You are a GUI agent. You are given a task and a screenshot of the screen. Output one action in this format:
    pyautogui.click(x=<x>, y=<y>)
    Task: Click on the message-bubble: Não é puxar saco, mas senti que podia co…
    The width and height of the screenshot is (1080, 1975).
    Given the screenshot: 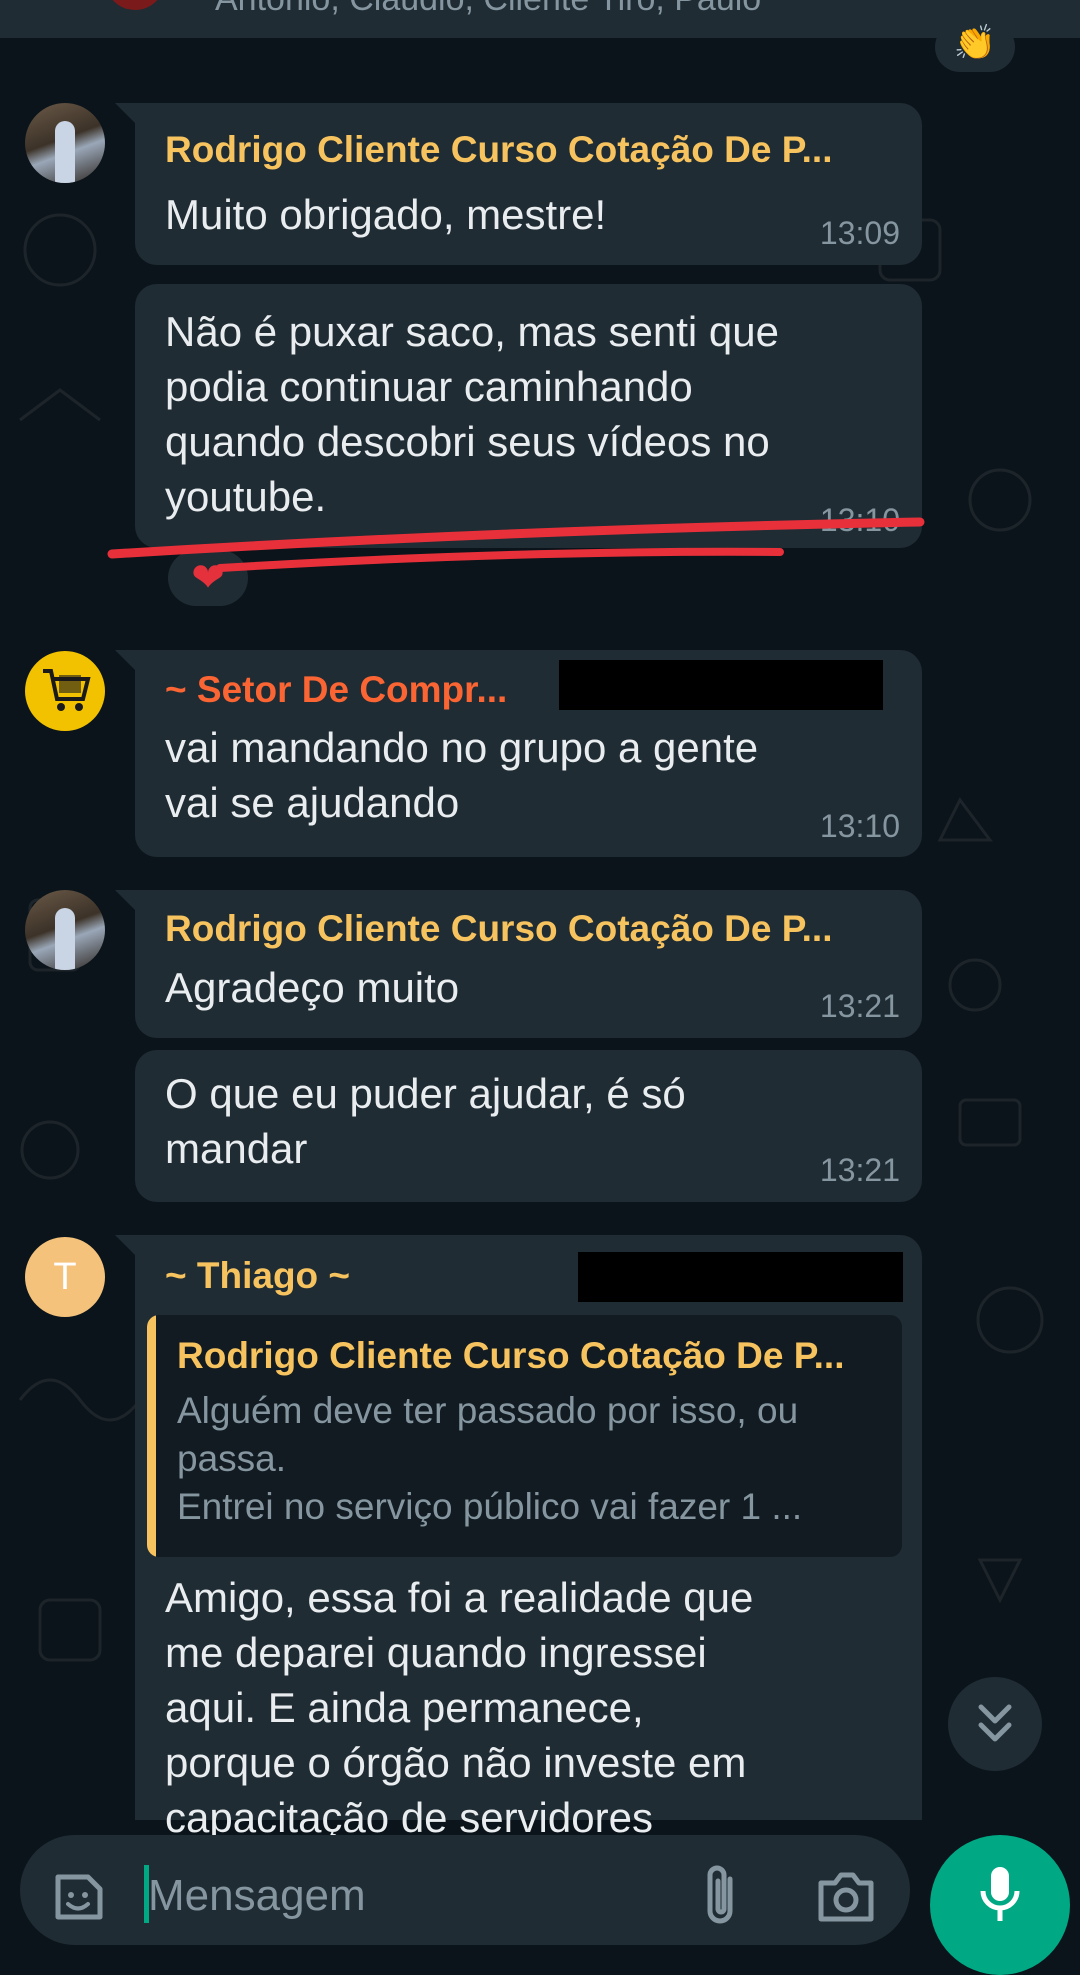 What is the action you would take?
    pyautogui.click(x=528, y=416)
    